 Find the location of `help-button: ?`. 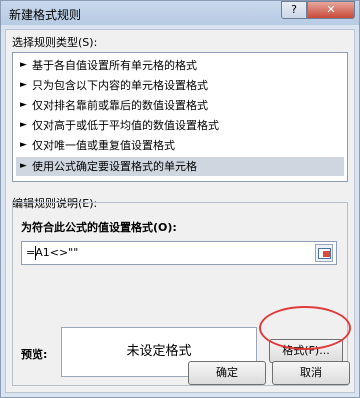

help-button: ? is located at coordinates (294, 10).